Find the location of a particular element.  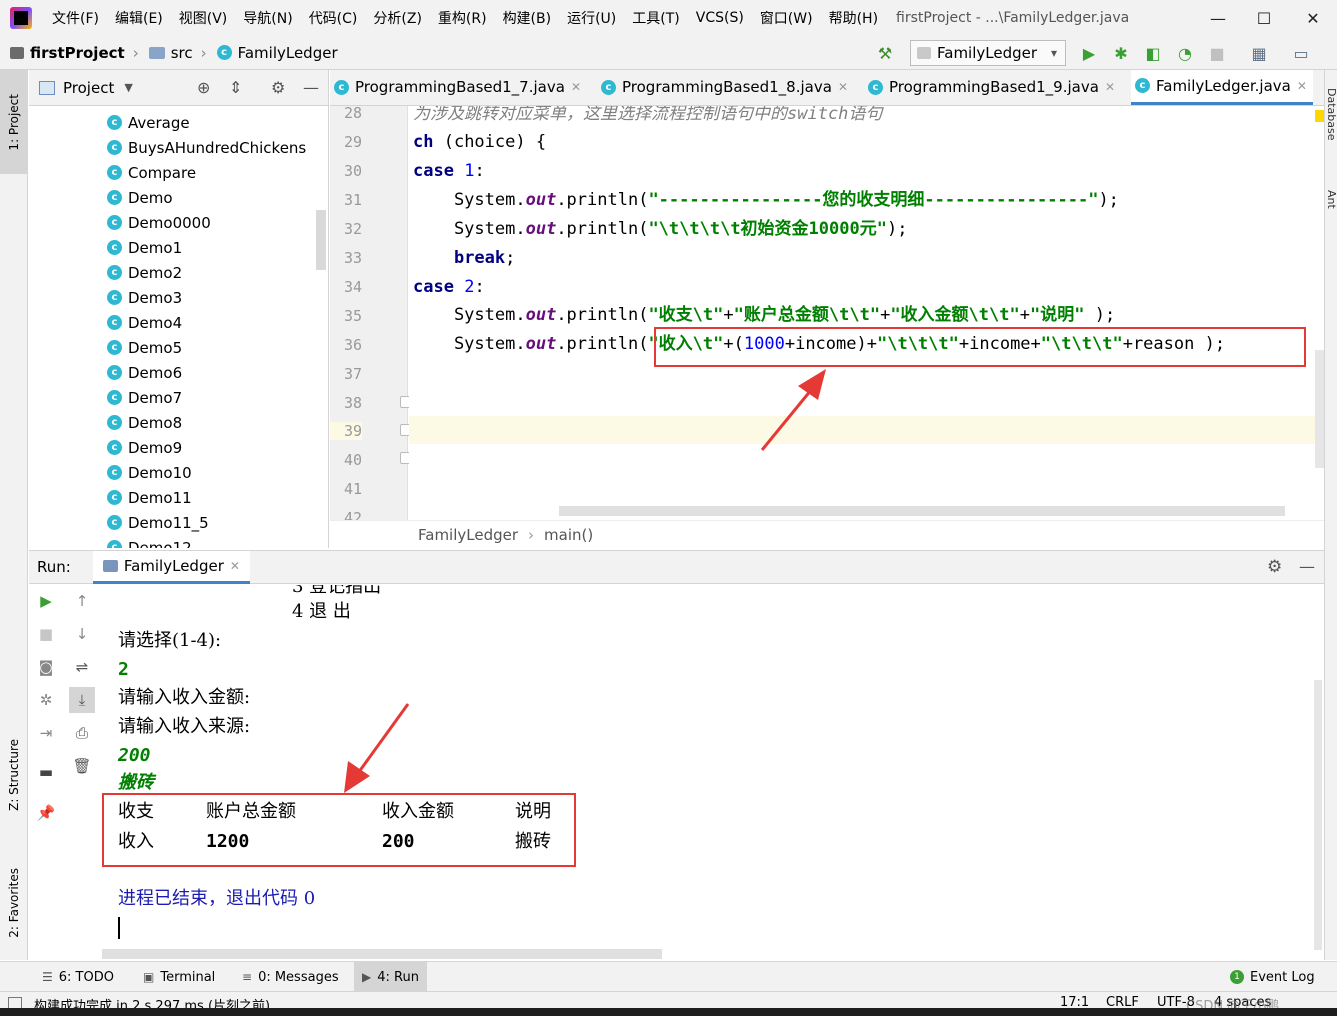

tree-item: c Demo6 is located at coordinates (174, 372).